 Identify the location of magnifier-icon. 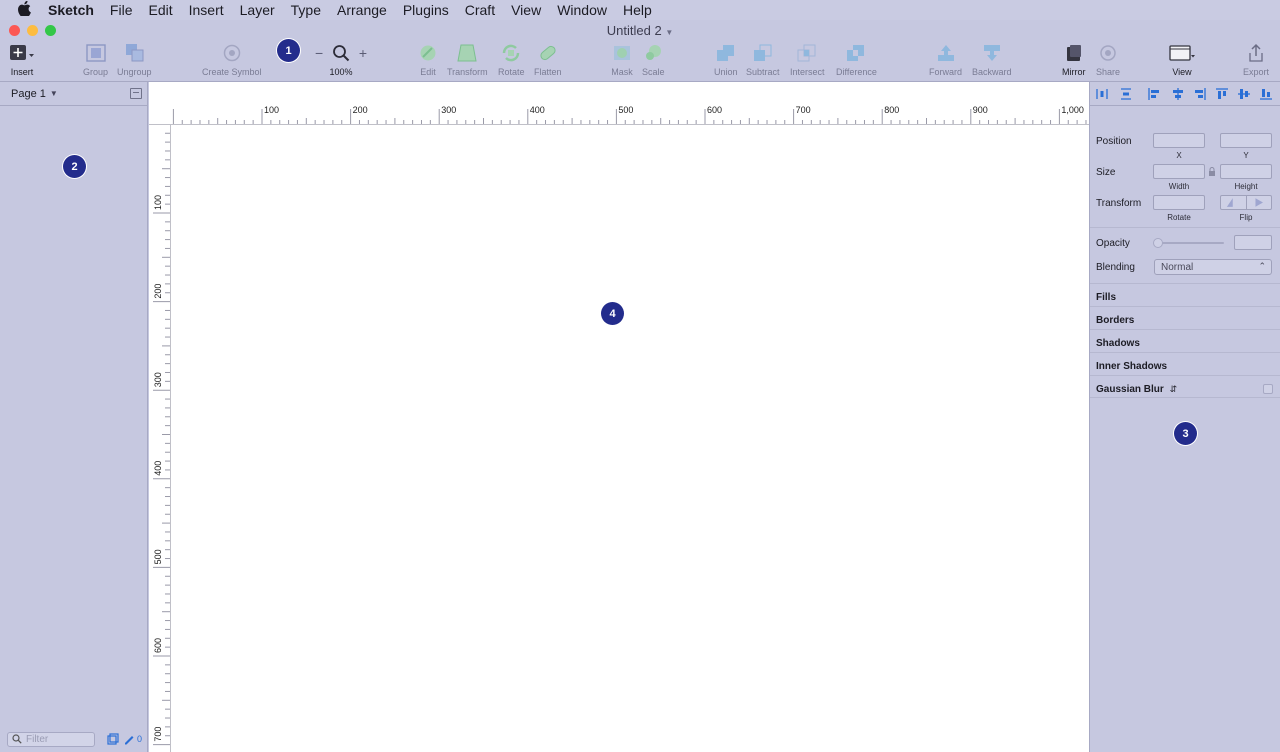
(341, 53).